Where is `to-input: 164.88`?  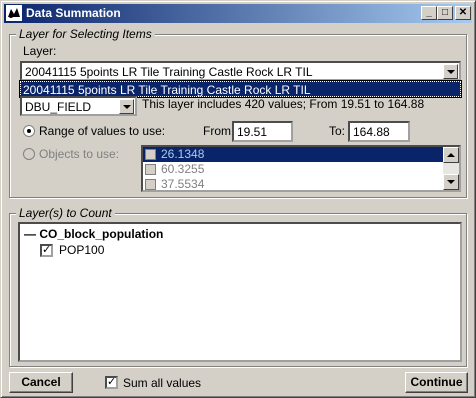
to-input: 164.88 is located at coordinates (379, 131).